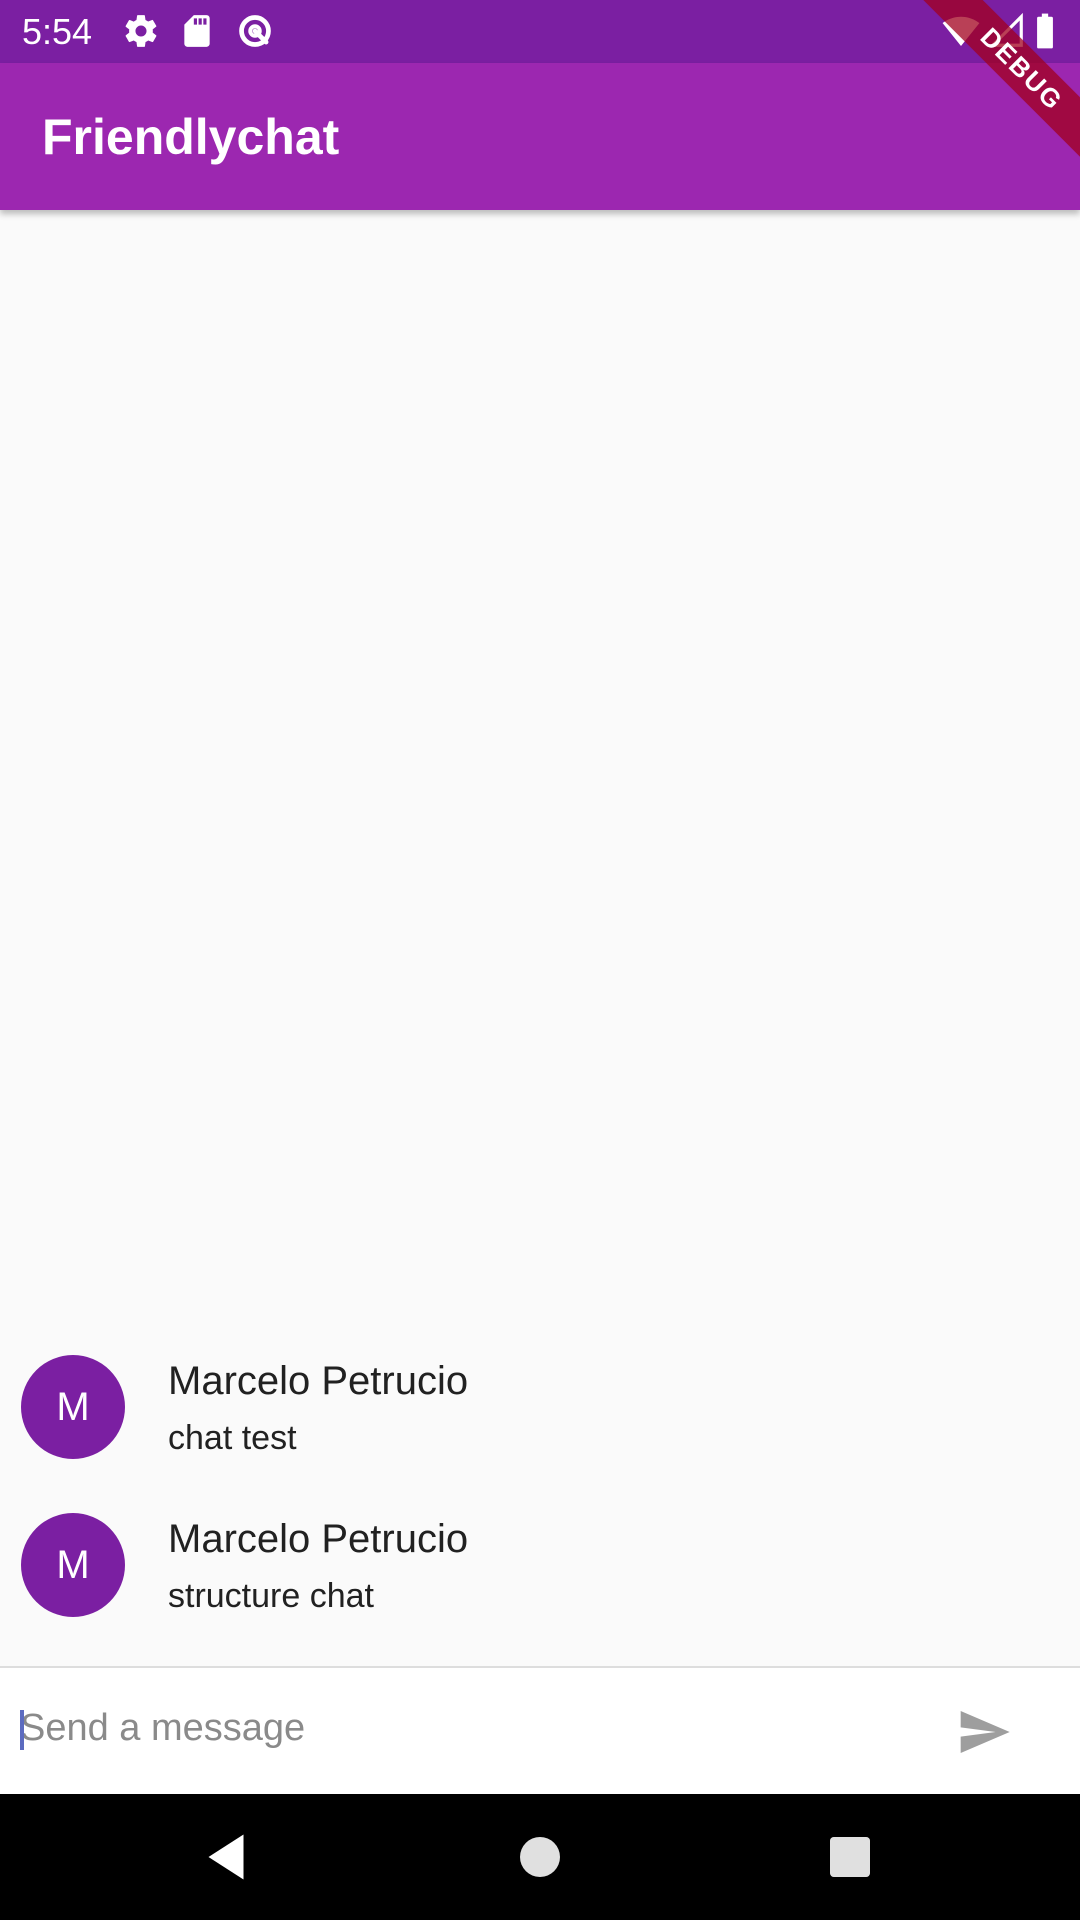  I want to click on message-text: chat test, so click(232, 1438).